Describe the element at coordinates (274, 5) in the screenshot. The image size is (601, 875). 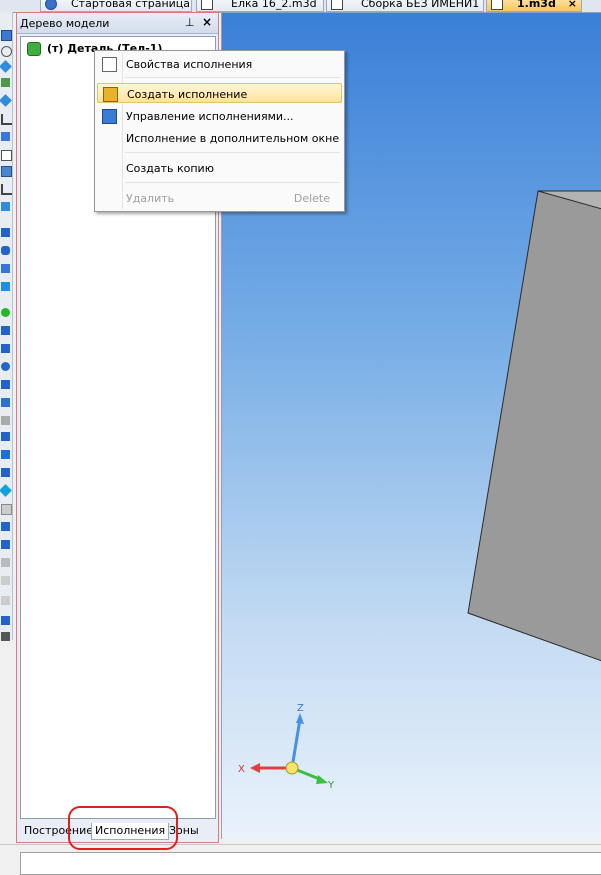
I see `tab-label: Елка 16_2.m3d` at that location.